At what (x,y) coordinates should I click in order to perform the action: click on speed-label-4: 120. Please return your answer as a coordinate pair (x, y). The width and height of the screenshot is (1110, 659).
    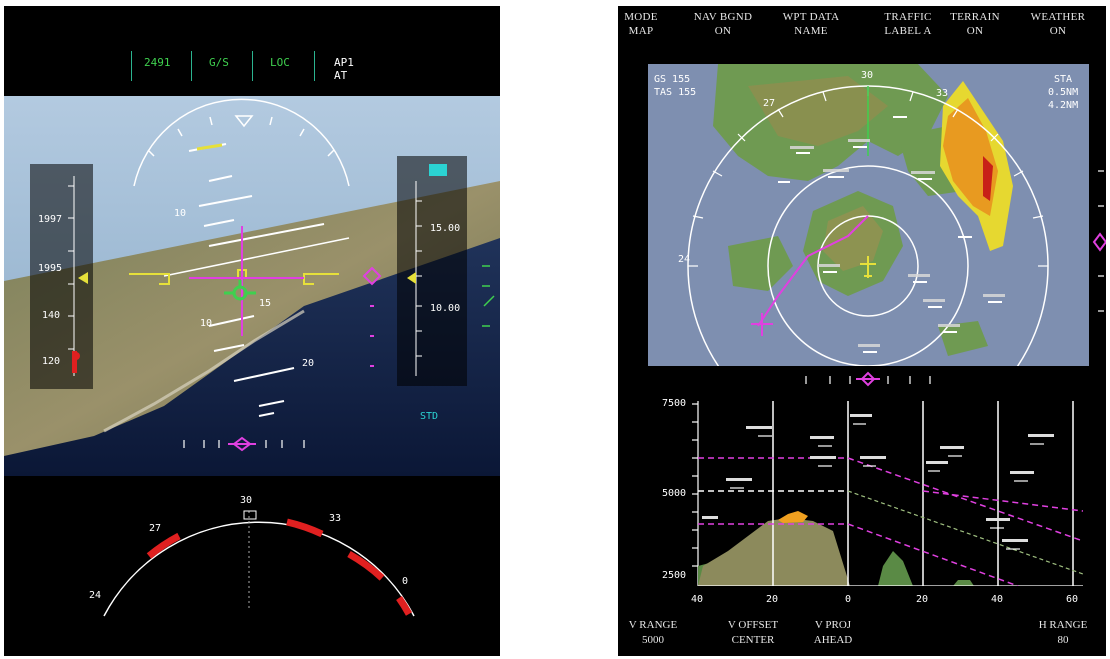
    Looking at the image, I should click on (51, 361).